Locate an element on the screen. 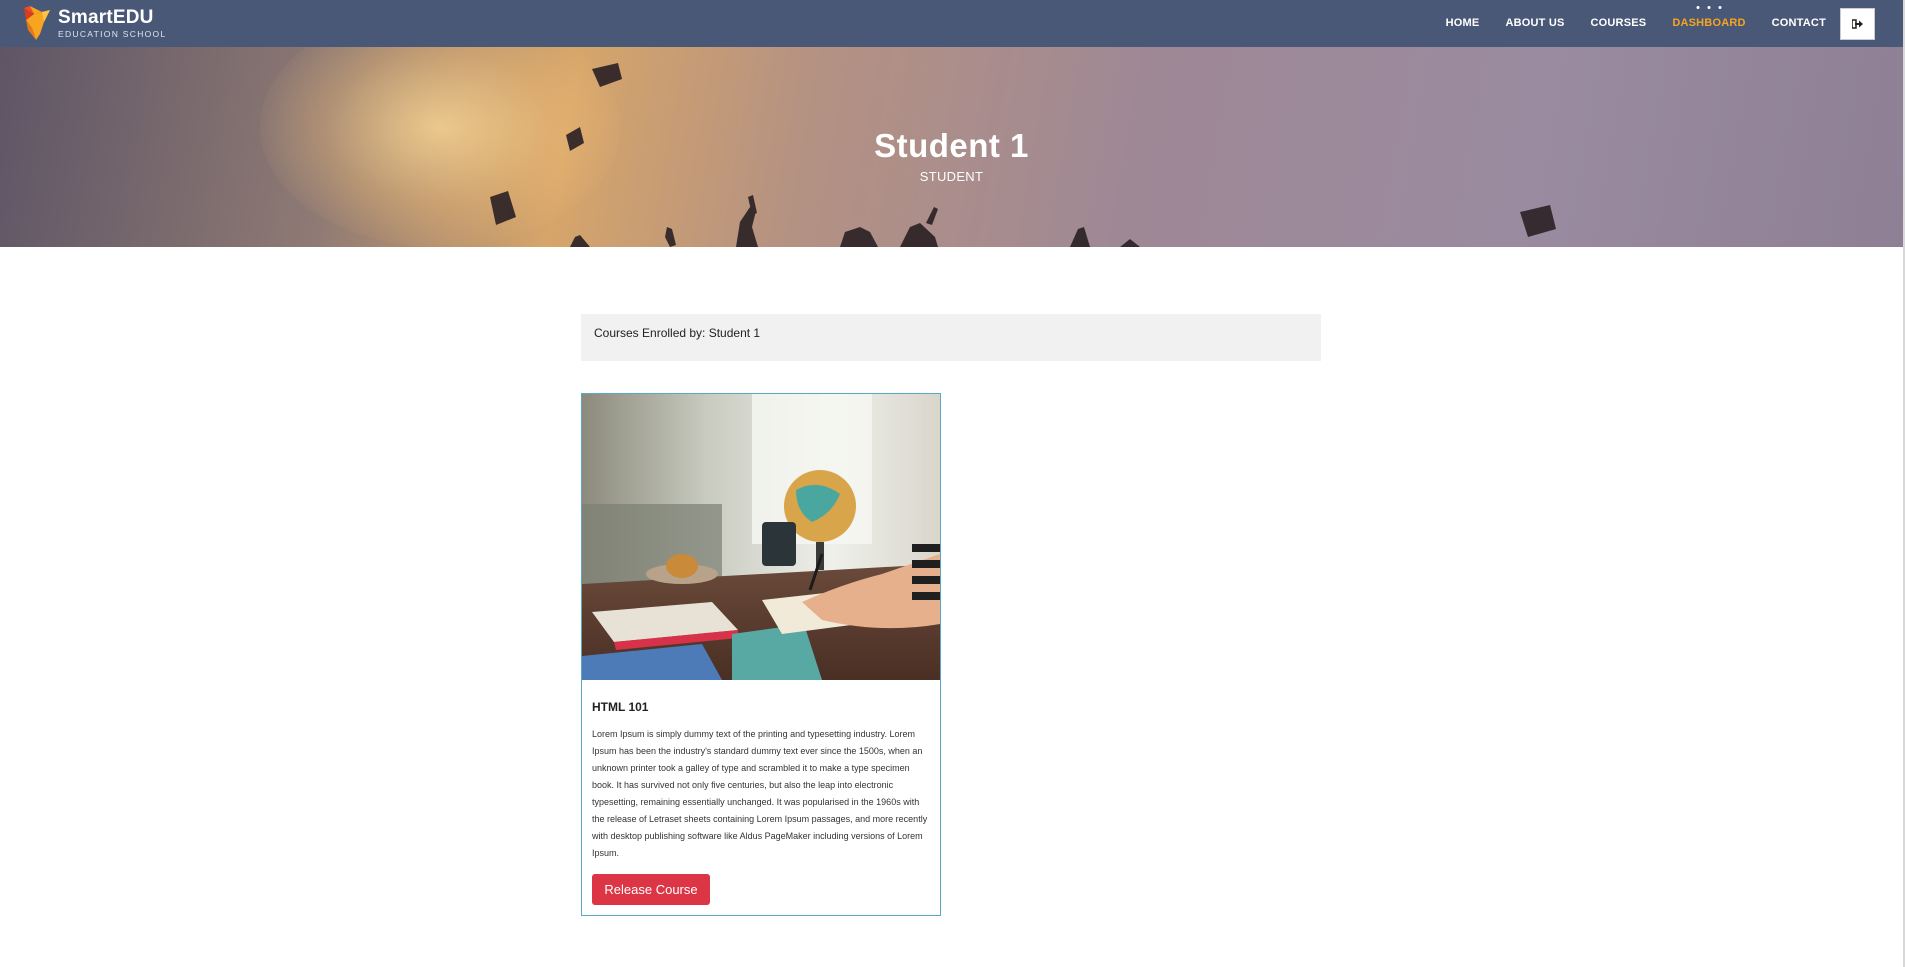 This screenshot has width=1905, height=967. nav-dashboard-label: DASHBOARD is located at coordinates (1709, 23).